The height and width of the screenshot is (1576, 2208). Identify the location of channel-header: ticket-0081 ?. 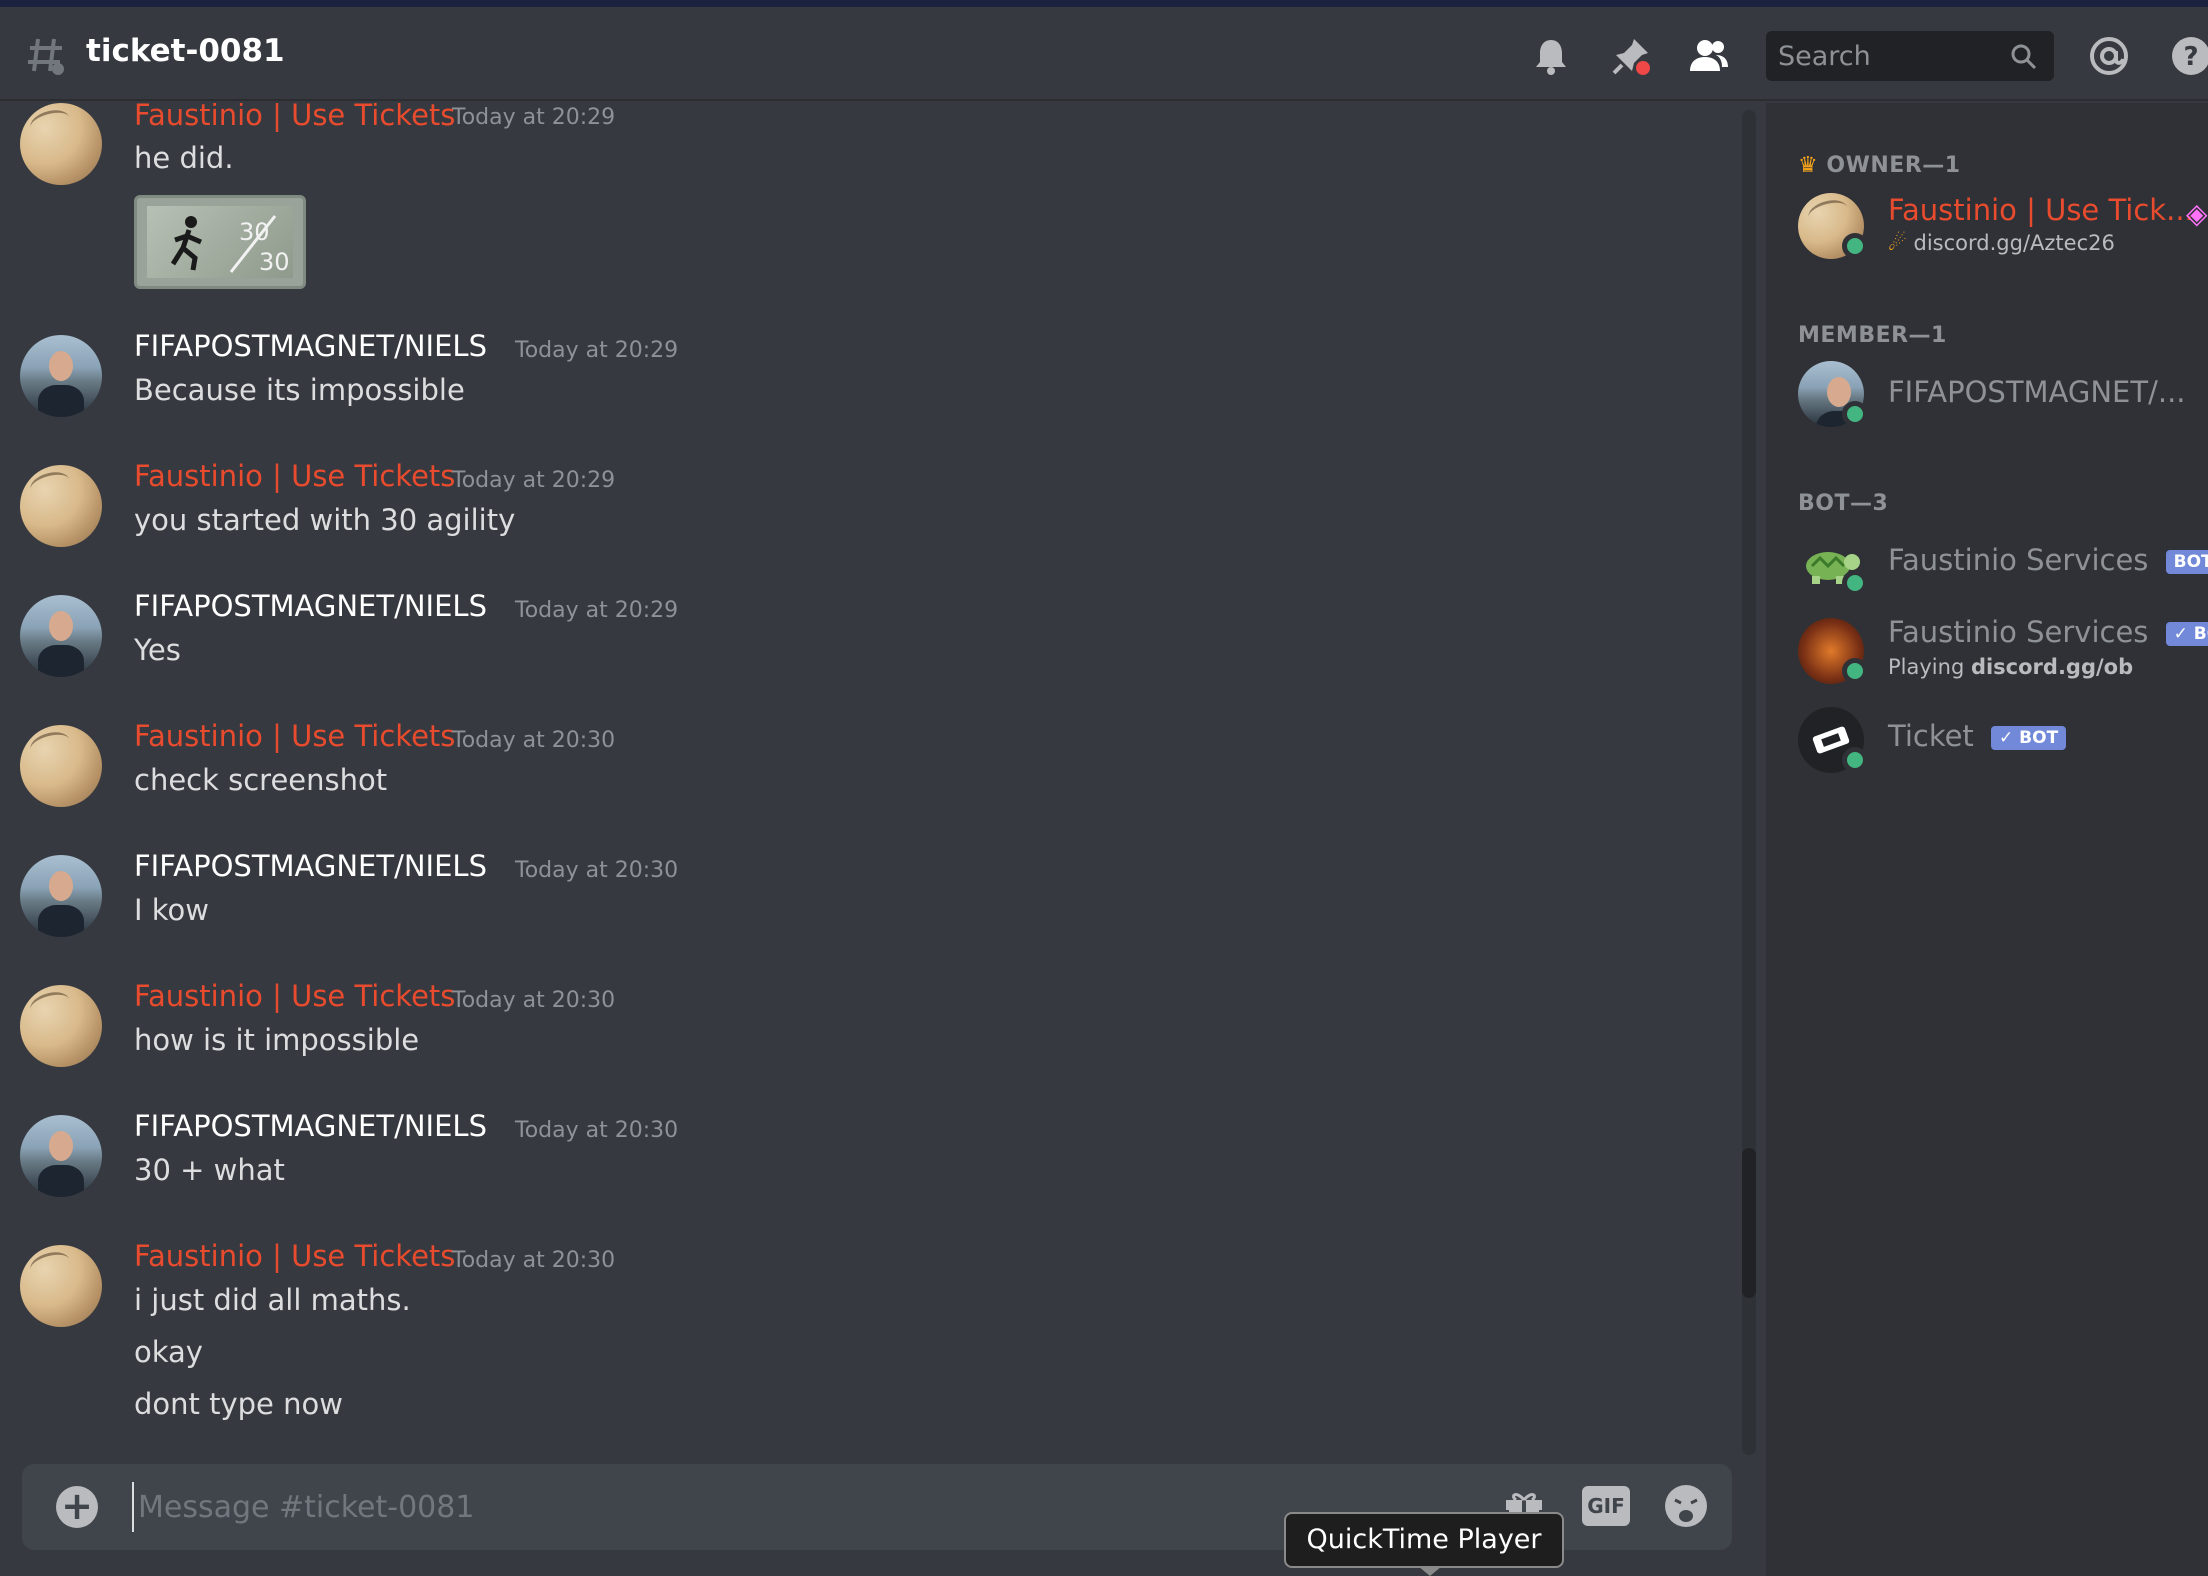
(1104, 54).